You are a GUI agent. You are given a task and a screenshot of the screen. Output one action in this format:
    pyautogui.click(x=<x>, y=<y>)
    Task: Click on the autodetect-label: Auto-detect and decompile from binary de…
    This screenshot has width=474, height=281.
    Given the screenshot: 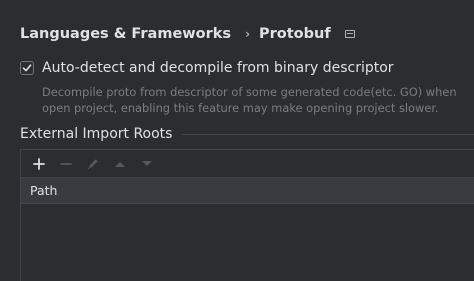 What is the action you would take?
    pyautogui.click(x=218, y=68)
    